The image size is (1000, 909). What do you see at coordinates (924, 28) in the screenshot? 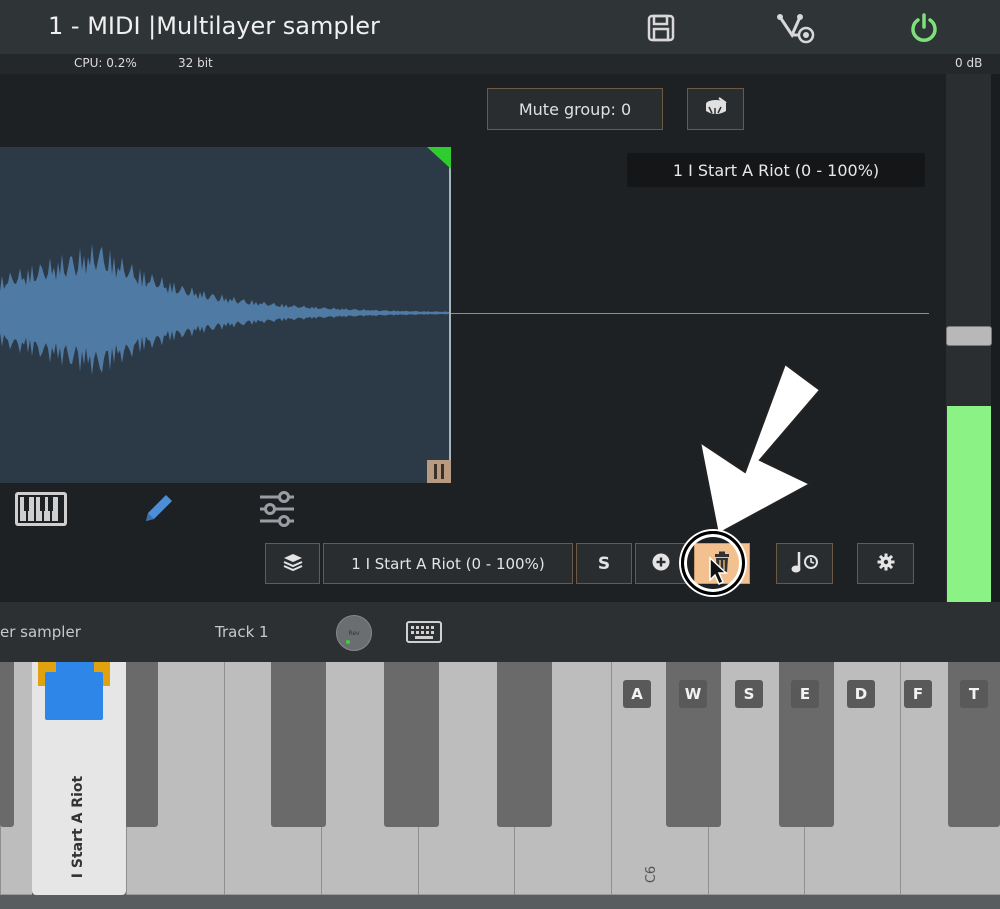
I see `power-icon` at bounding box center [924, 28].